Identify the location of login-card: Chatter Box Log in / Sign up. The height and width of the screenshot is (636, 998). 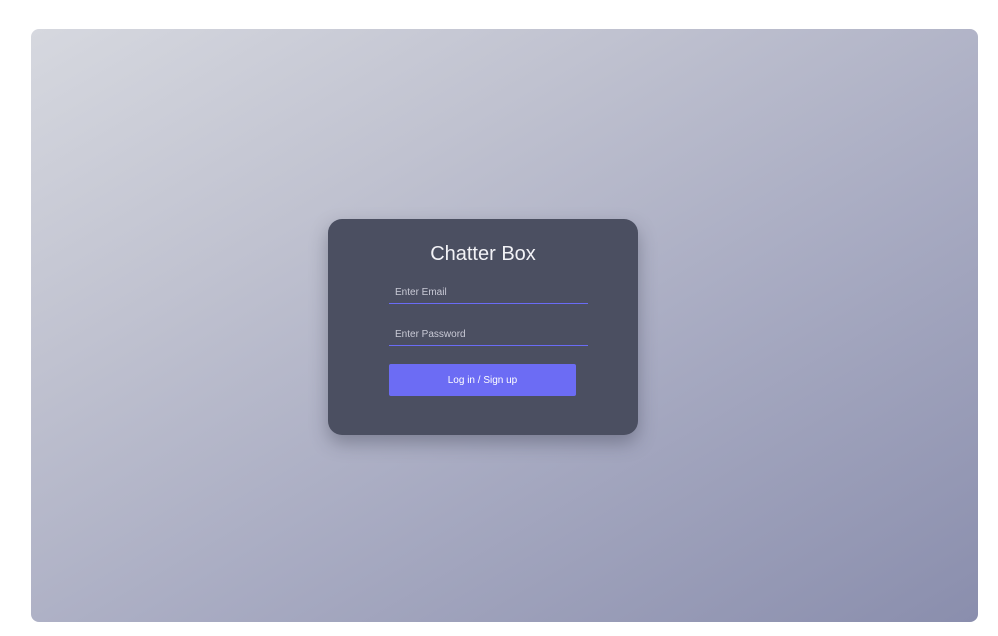
(483, 327).